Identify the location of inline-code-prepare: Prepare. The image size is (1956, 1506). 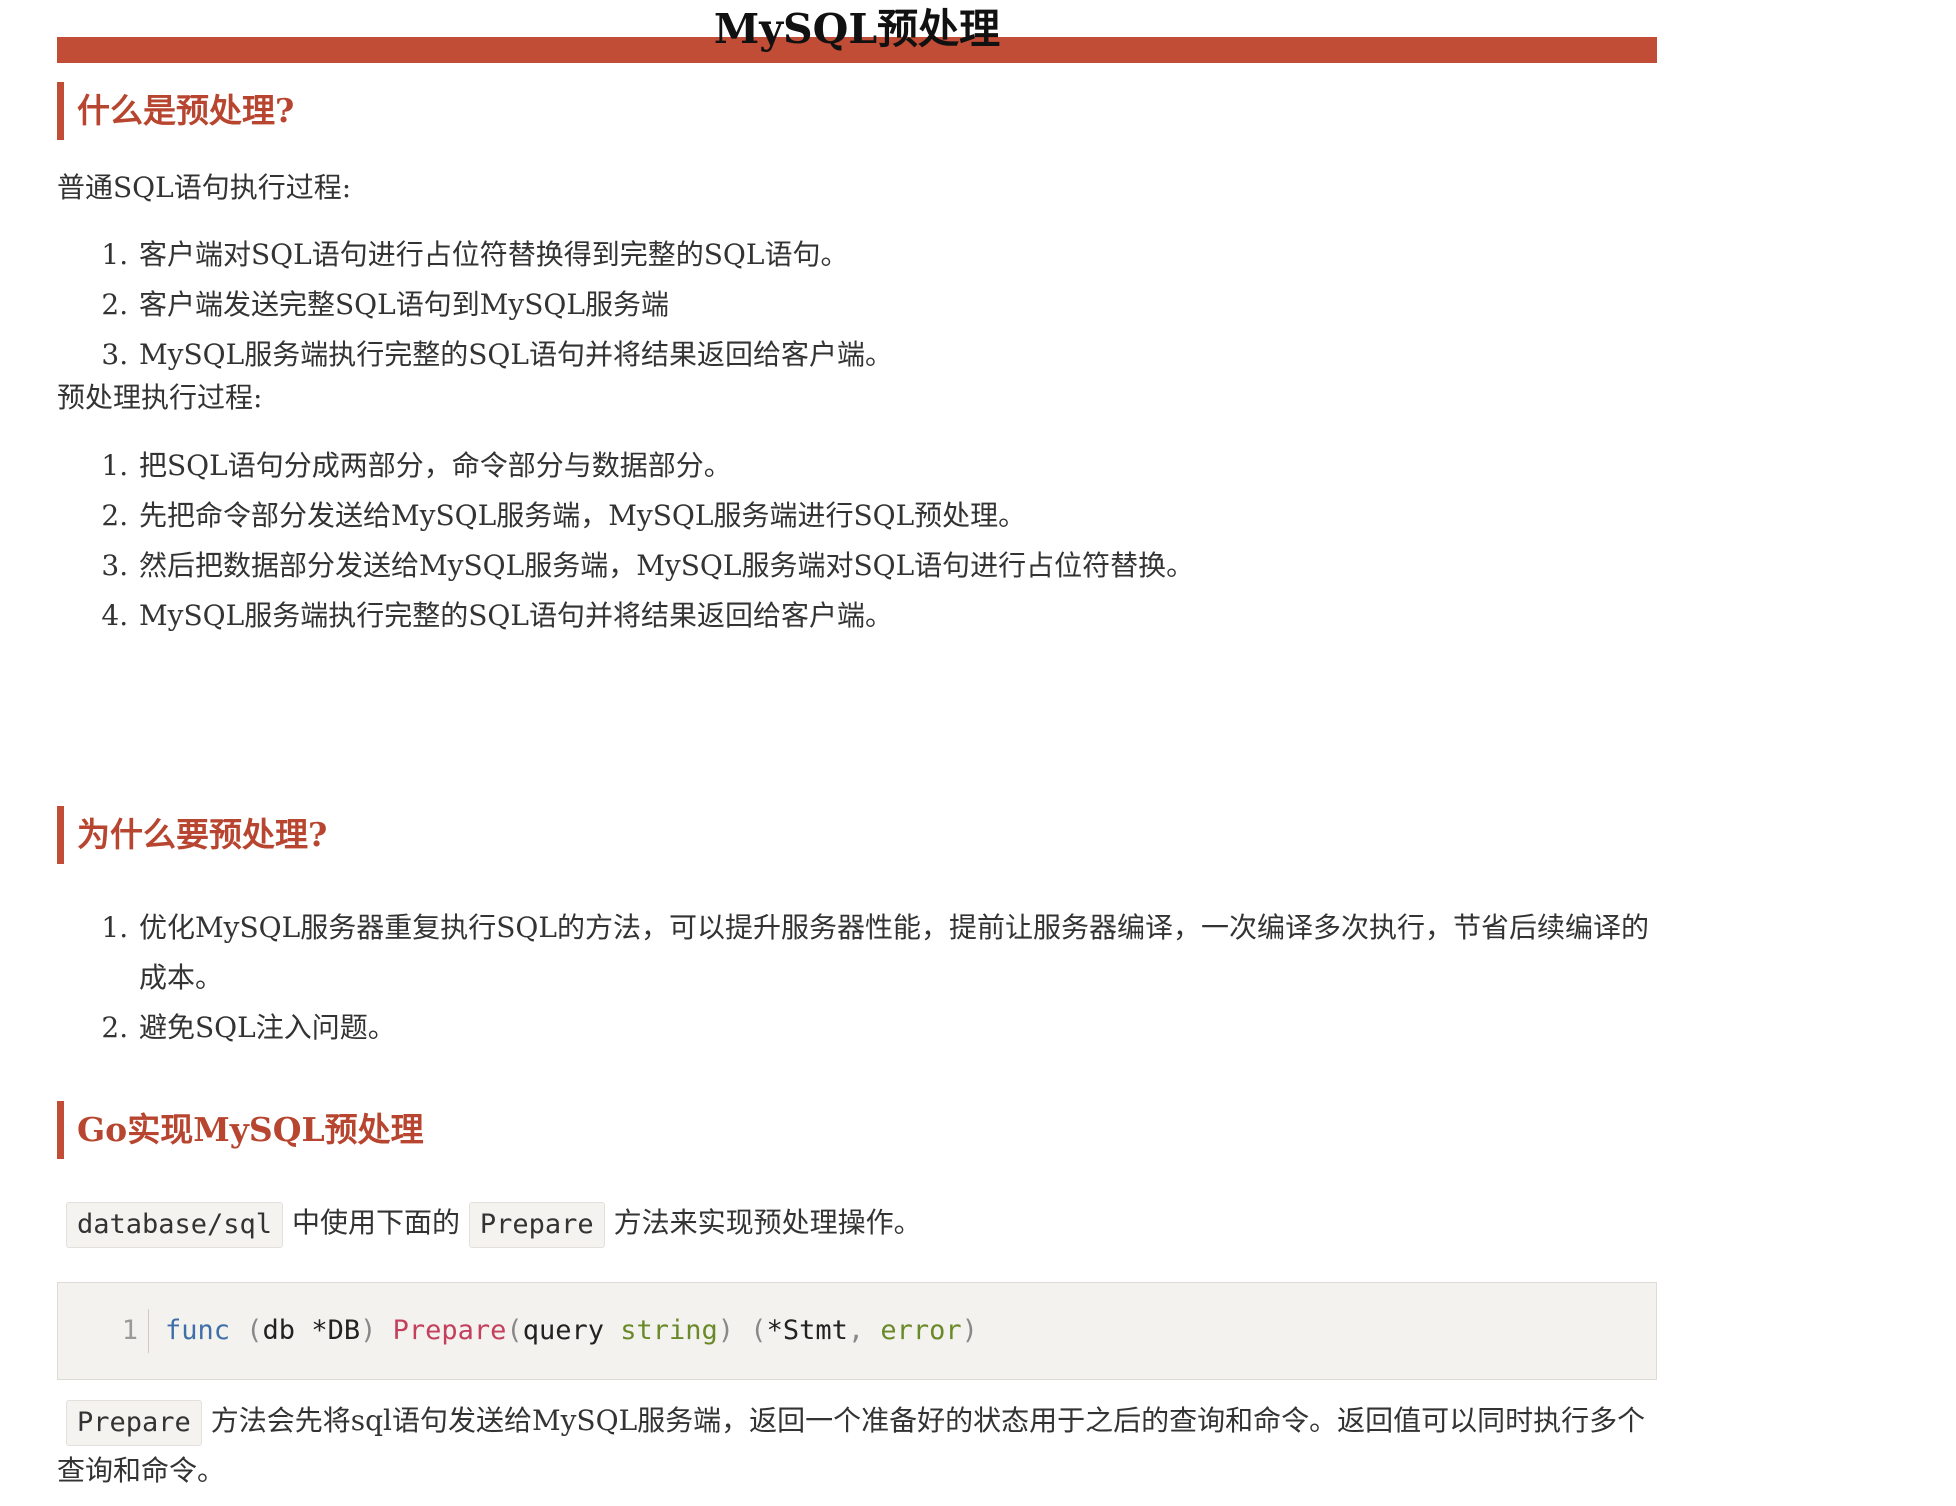
(536, 1224).